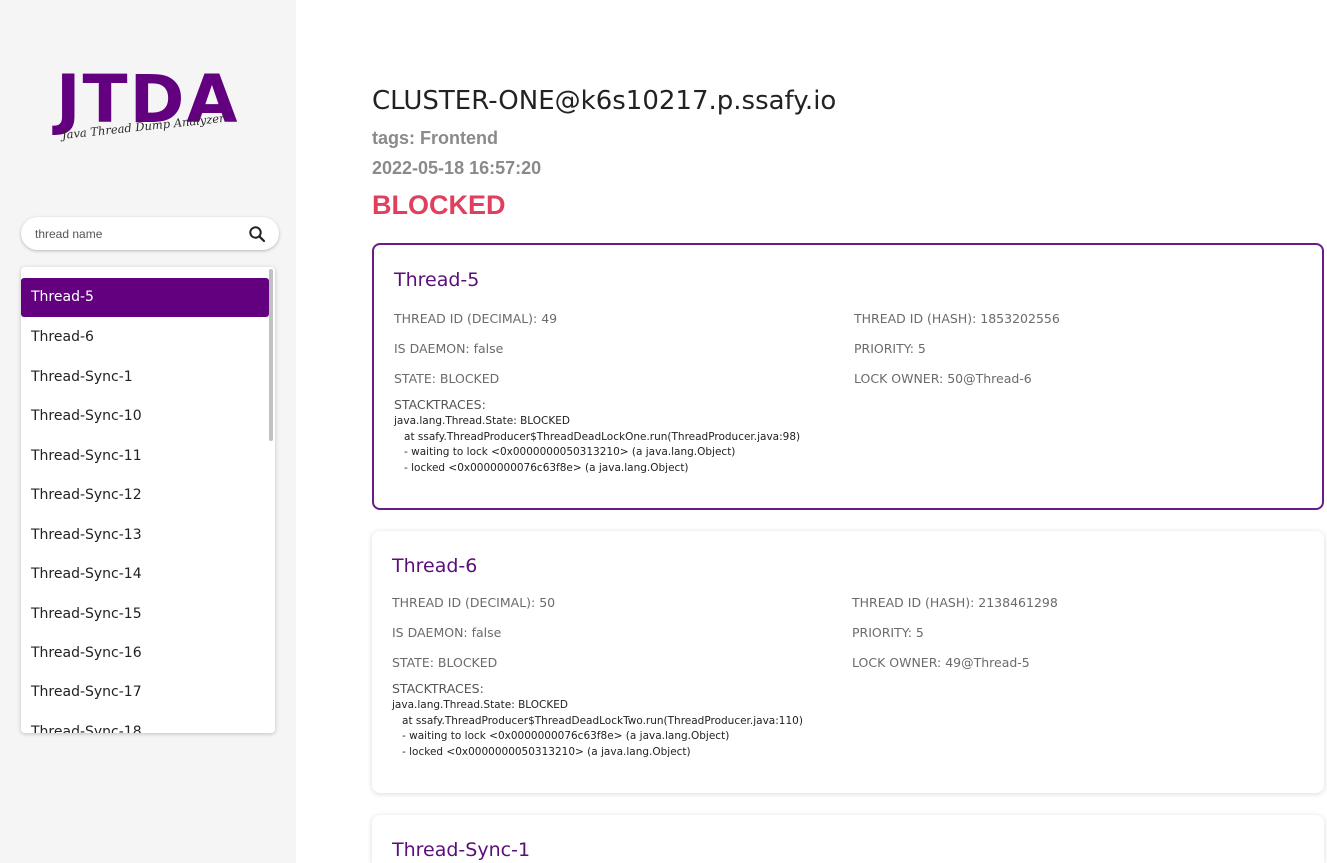 This screenshot has width=1327, height=863. What do you see at coordinates (439, 205) in the screenshot?
I see `status-filter-label: BLOCKED` at bounding box center [439, 205].